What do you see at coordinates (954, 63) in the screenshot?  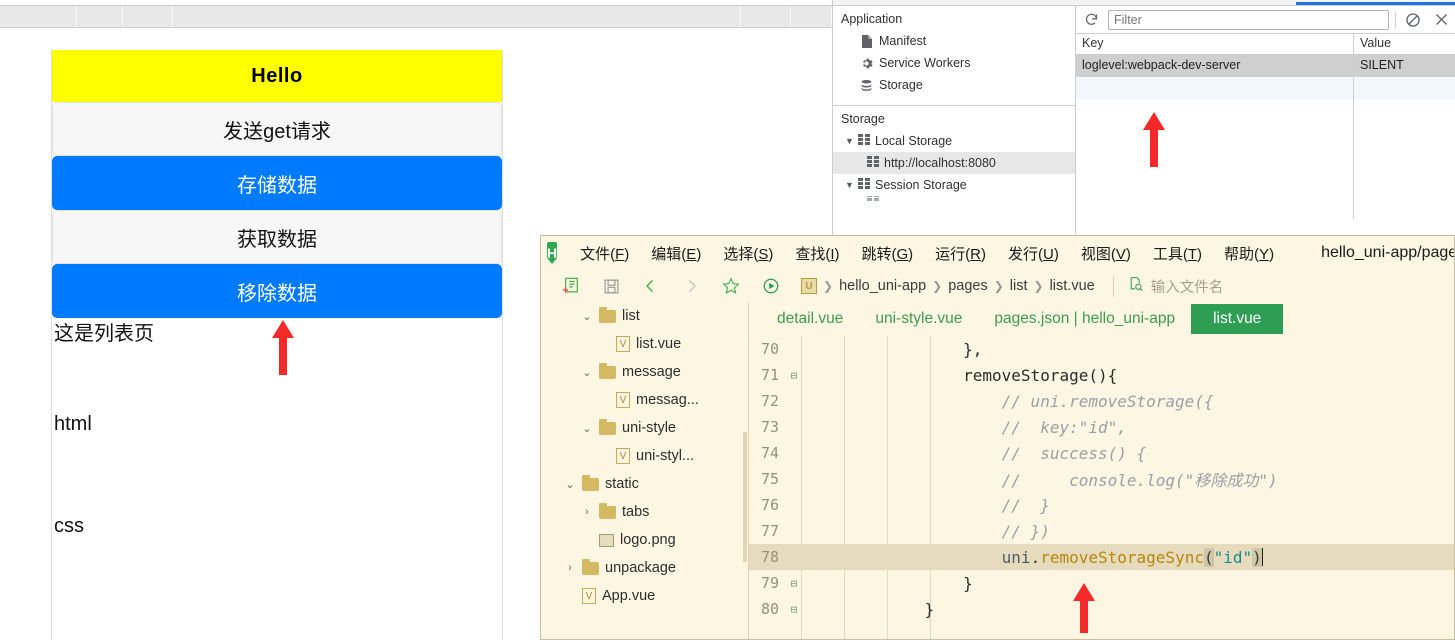 I see `sidebar-item-service-workers: Service Workers` at bounding box center [954, 63].